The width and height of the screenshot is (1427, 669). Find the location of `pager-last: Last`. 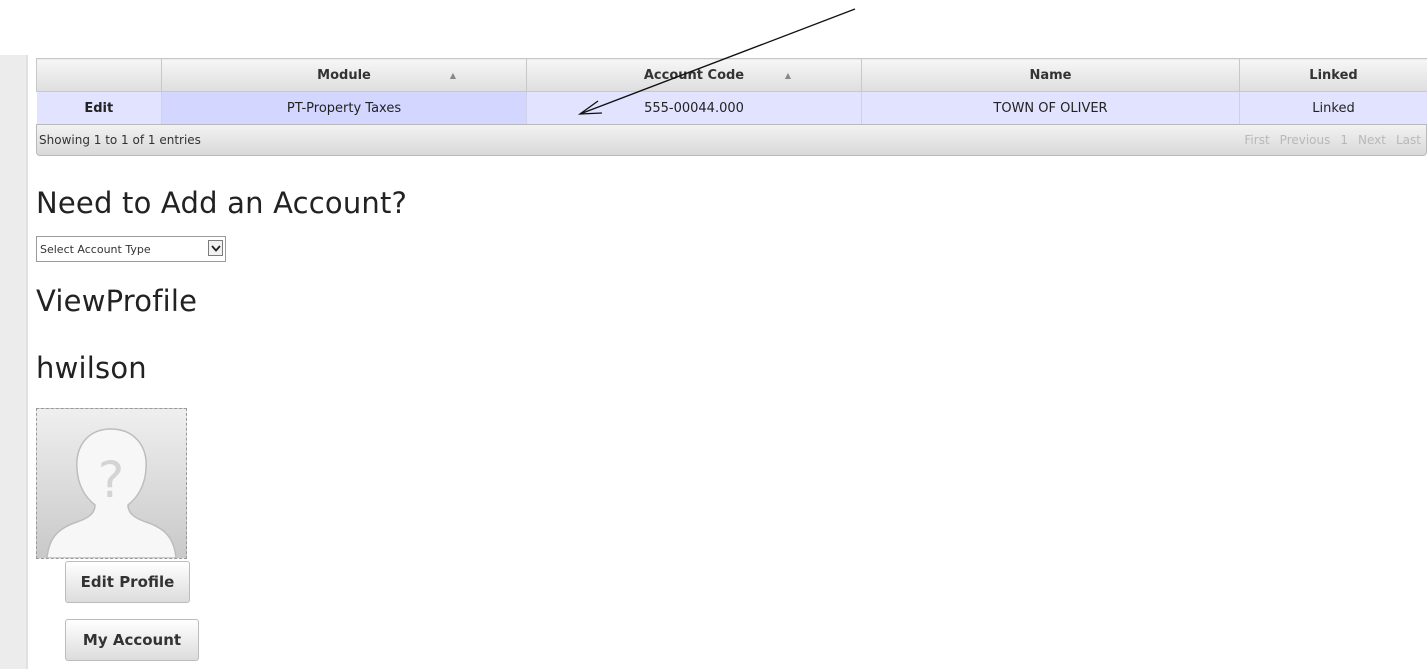

pager-last: Last is located at coordinates (1408, 140).